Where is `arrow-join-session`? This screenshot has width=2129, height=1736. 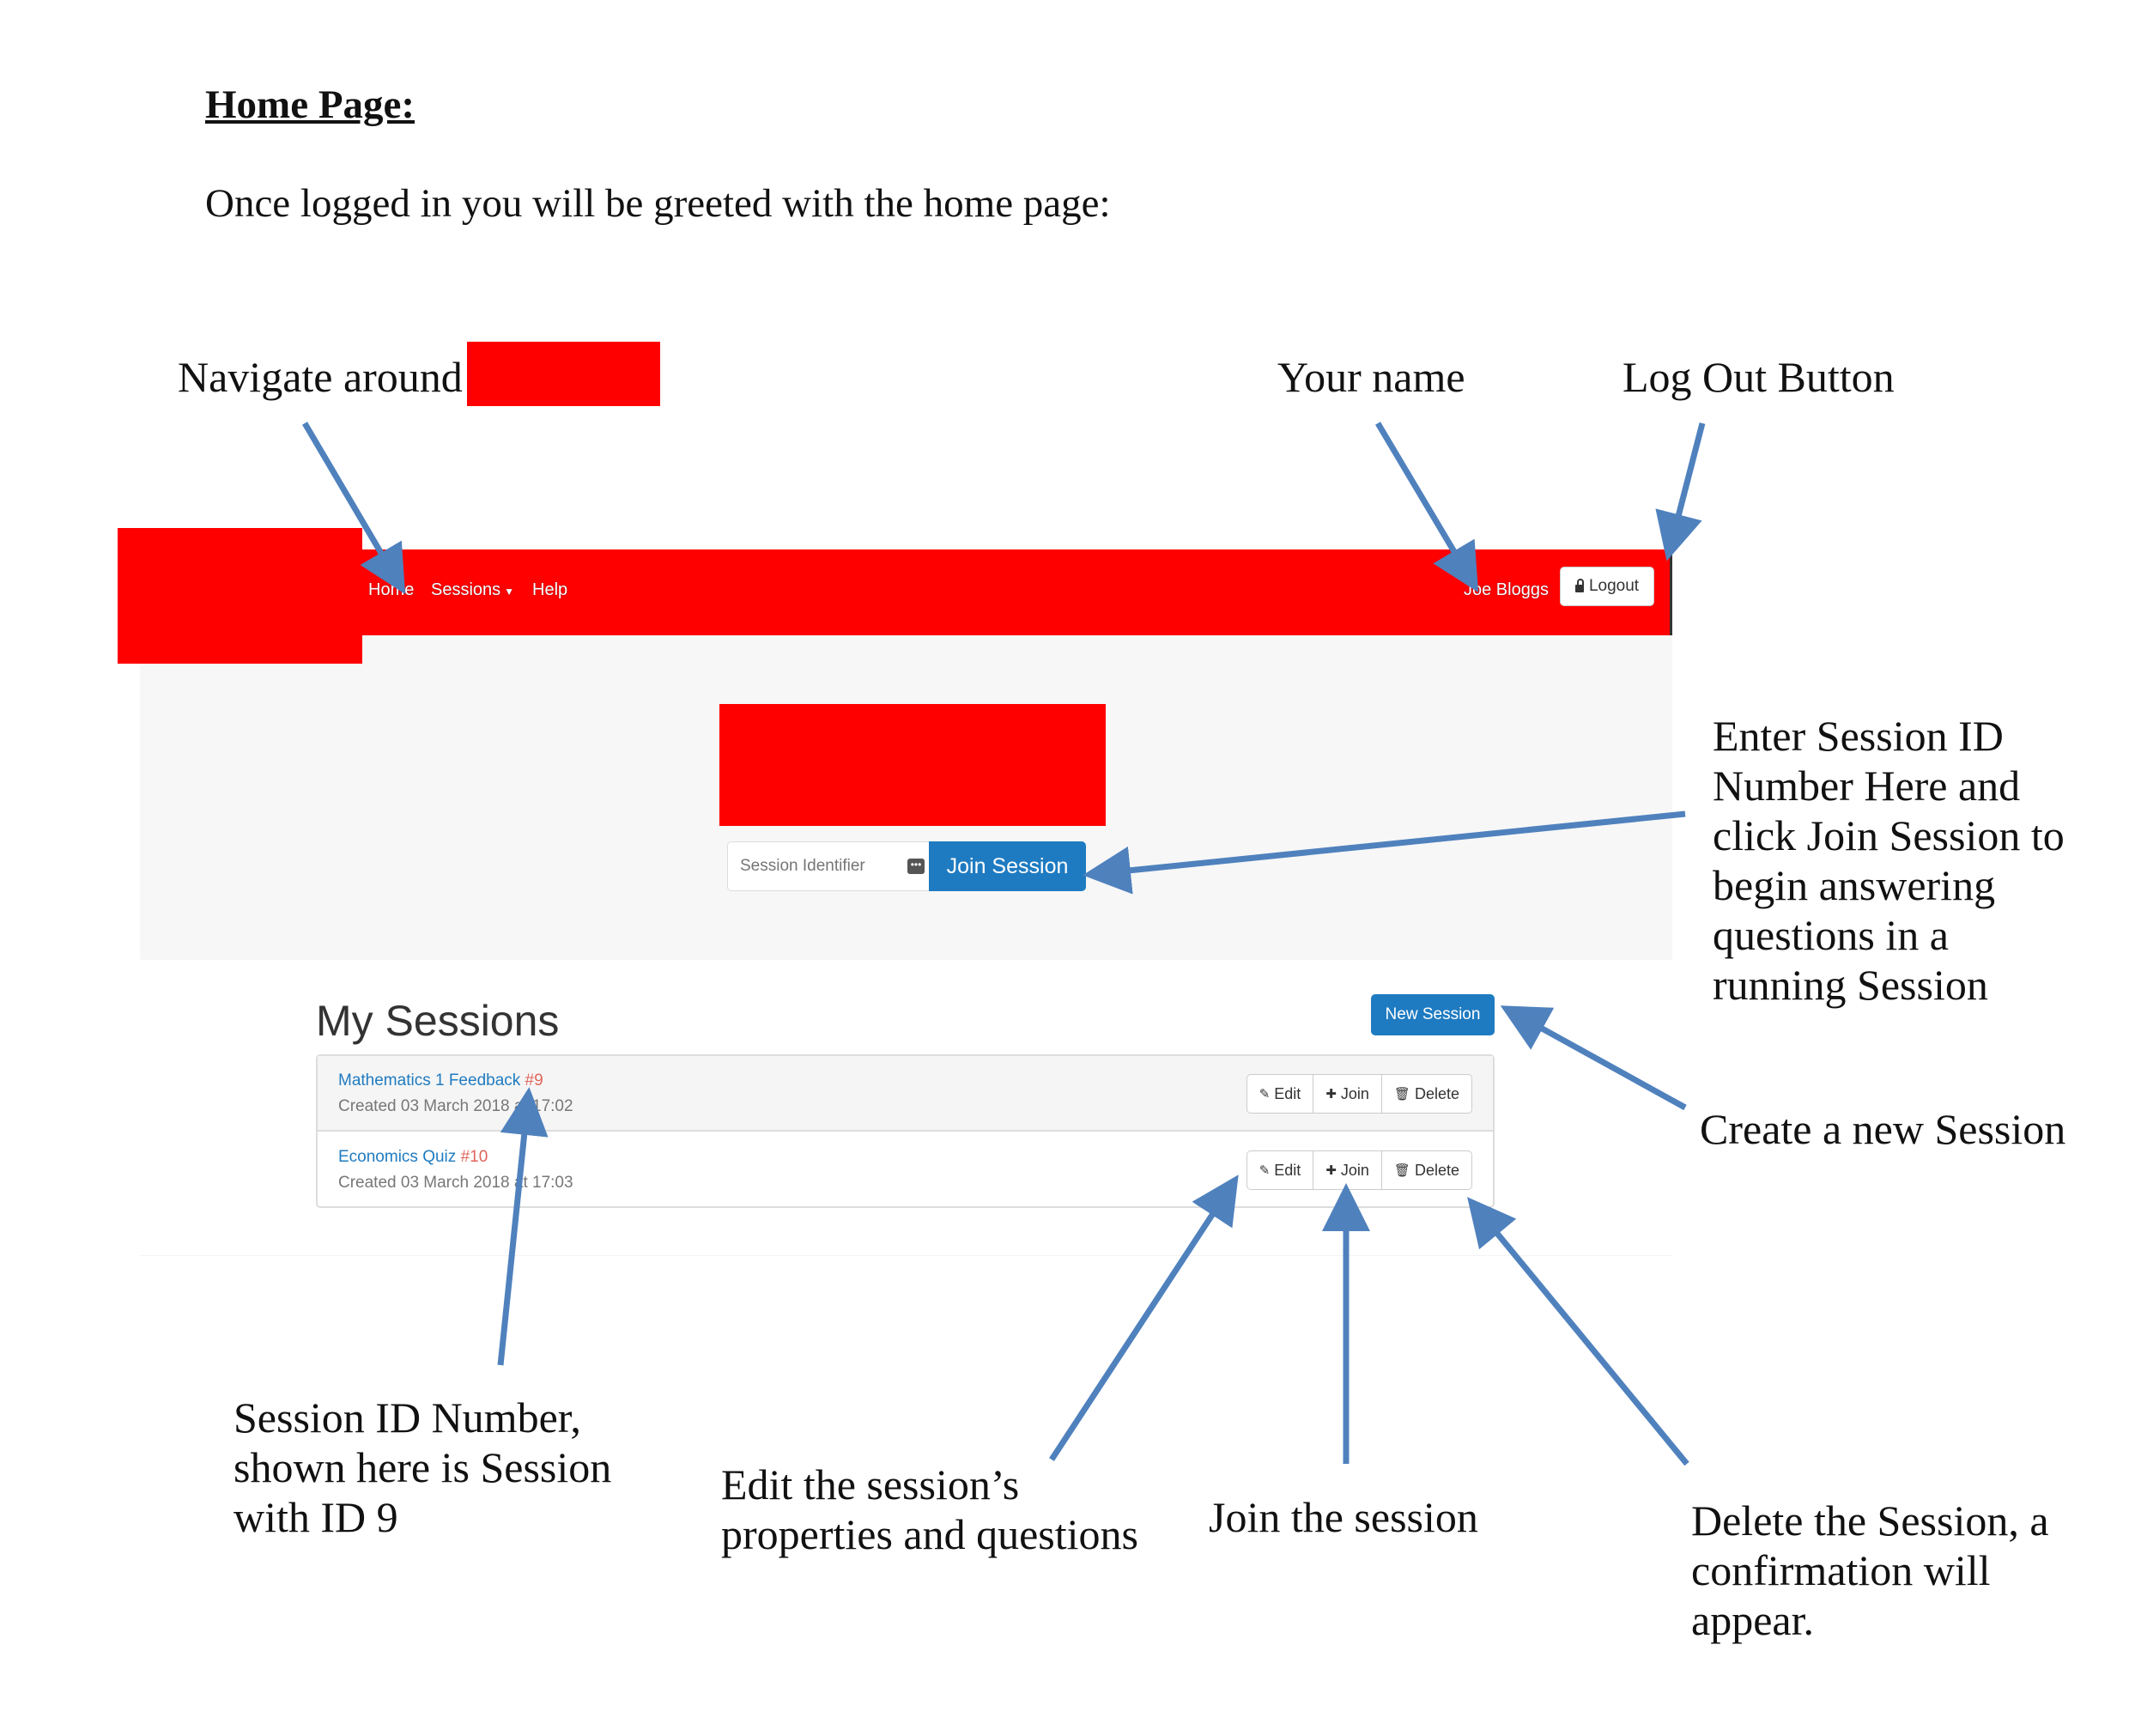
arrow-join-session is located at coordinates (1384, 852).